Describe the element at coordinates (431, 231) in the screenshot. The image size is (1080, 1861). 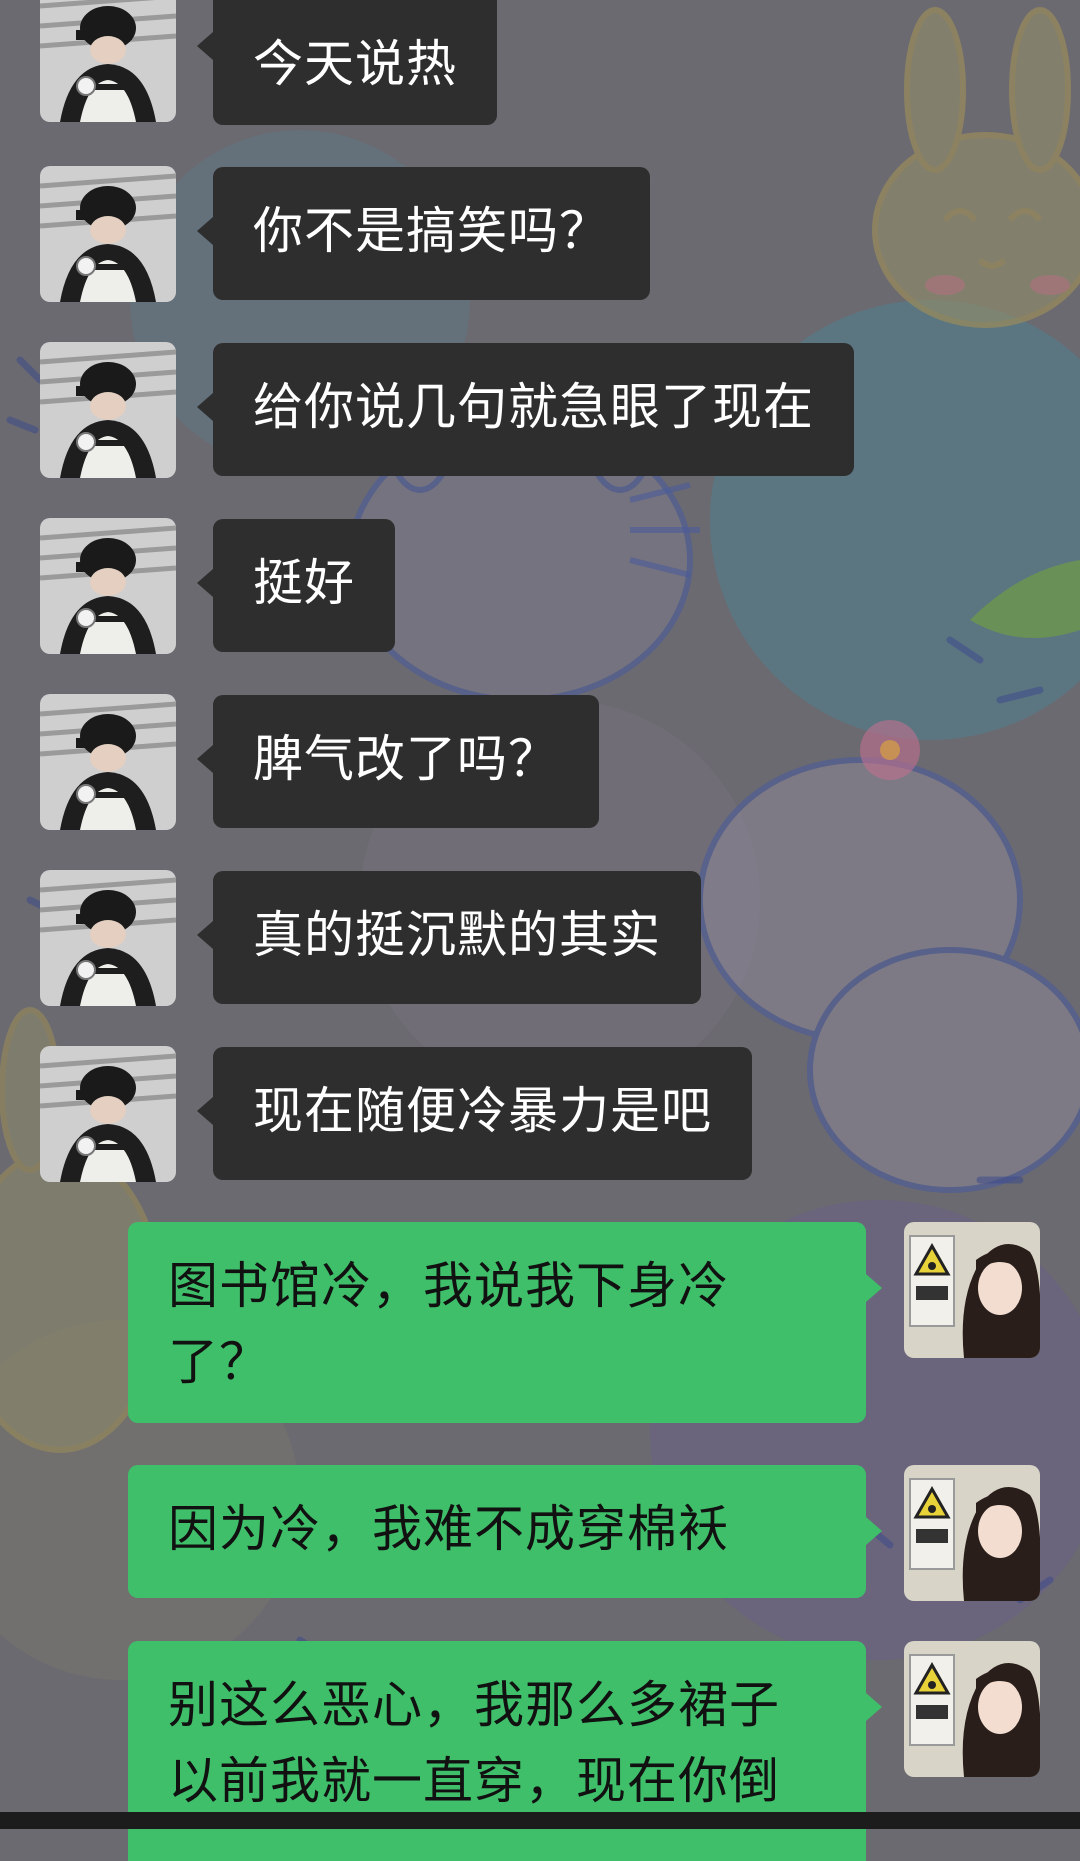
I see `message-text: 你不是搞笑吗？` at that location.